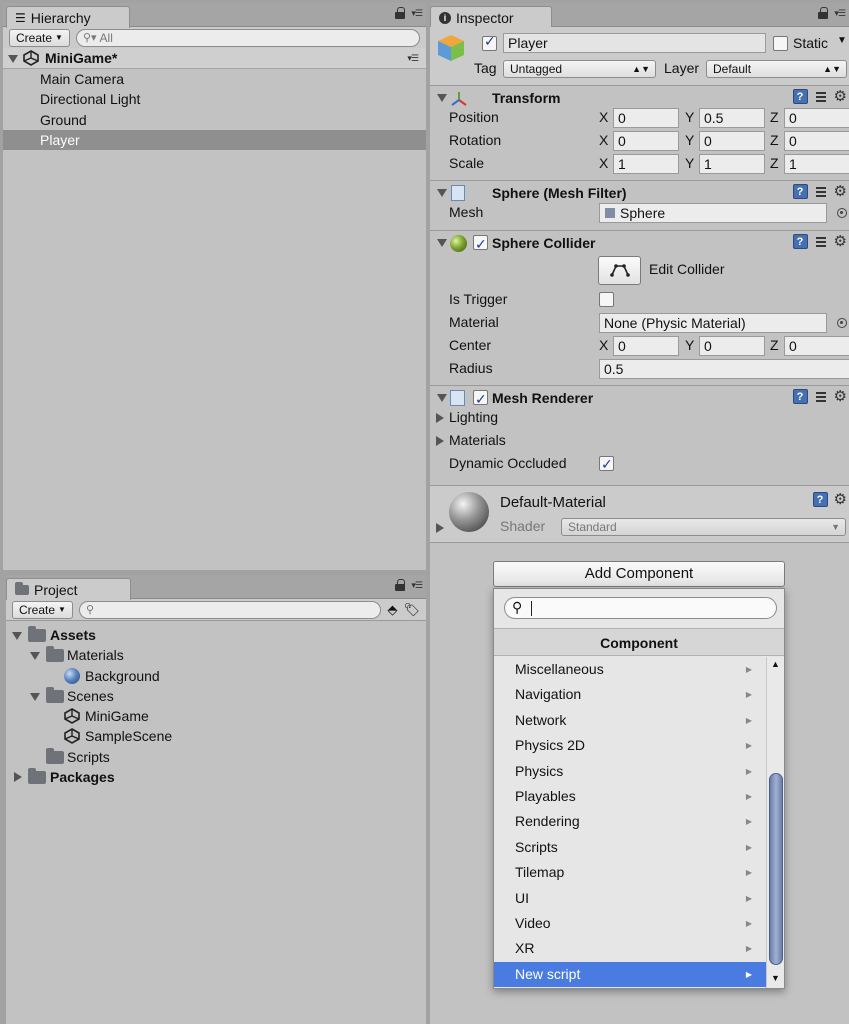 The image size is (849, 1024). I want to click on project-asset-background: Background, so click(216, 676).